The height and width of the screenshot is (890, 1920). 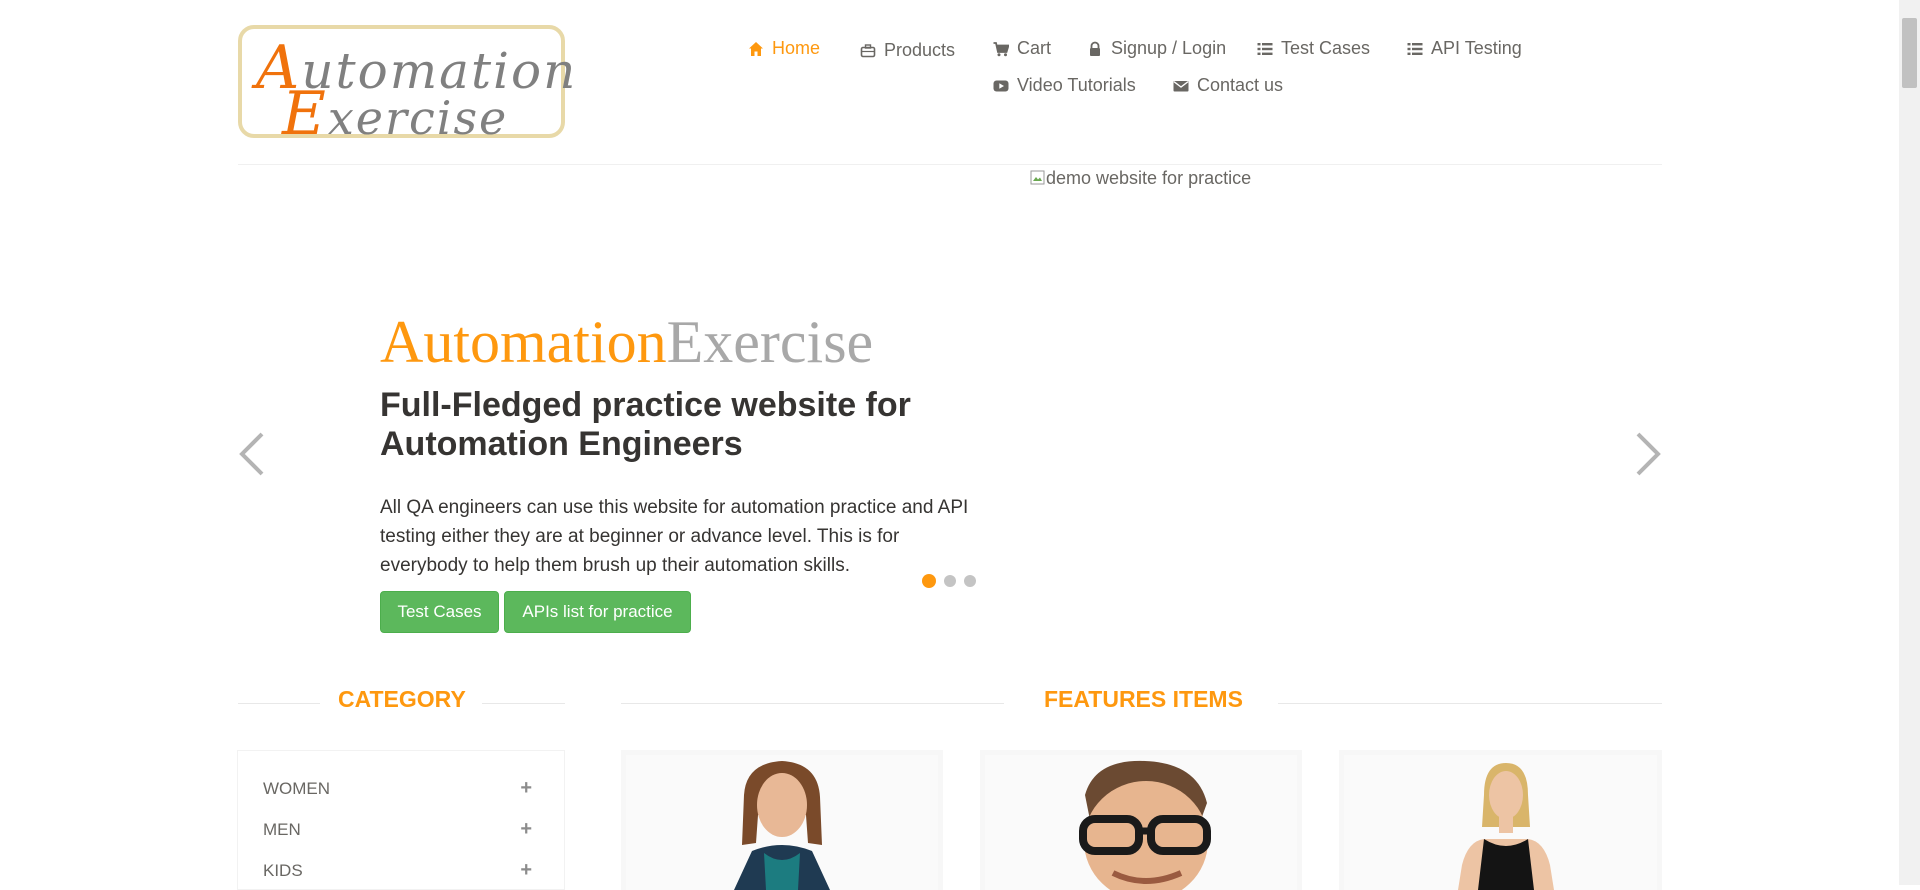 I want to click on page-scrollbar, so click(x=1909, y=442).